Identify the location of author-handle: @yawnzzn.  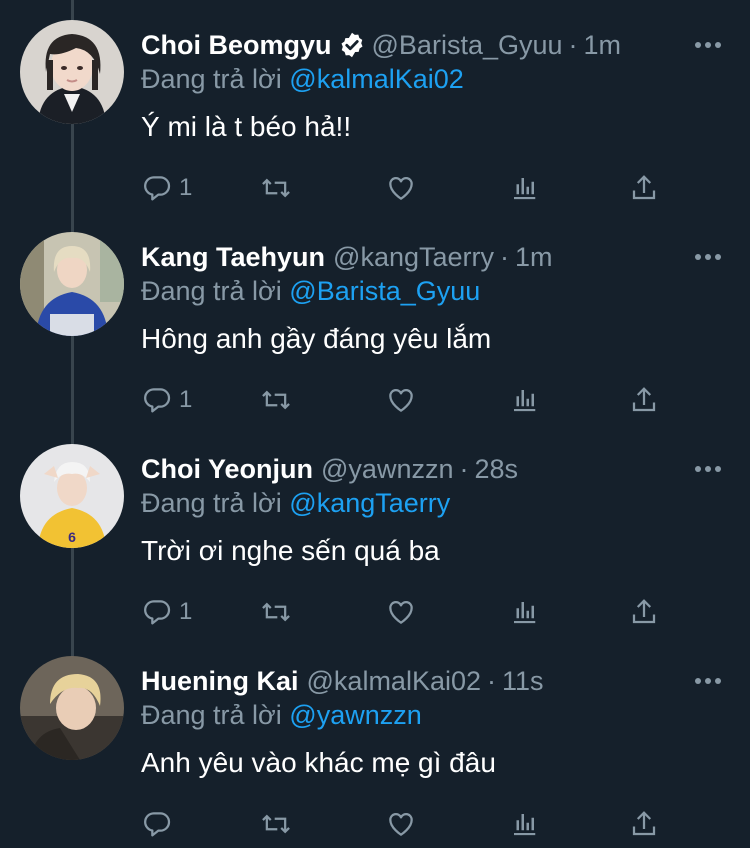
(387, 469).